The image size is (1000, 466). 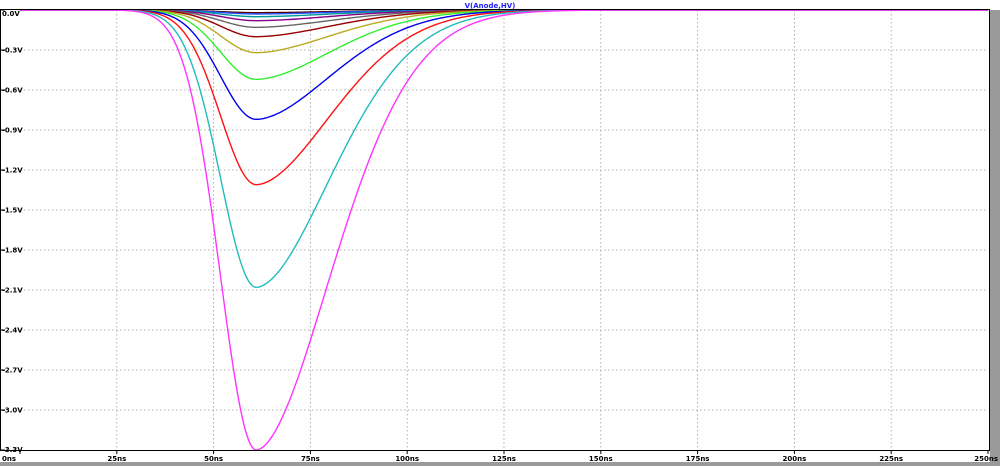 What do you see at coordinates (310, 459) in the screenshot?
I see `x-tick-label: 75ns` at bounding box center [310, 459].